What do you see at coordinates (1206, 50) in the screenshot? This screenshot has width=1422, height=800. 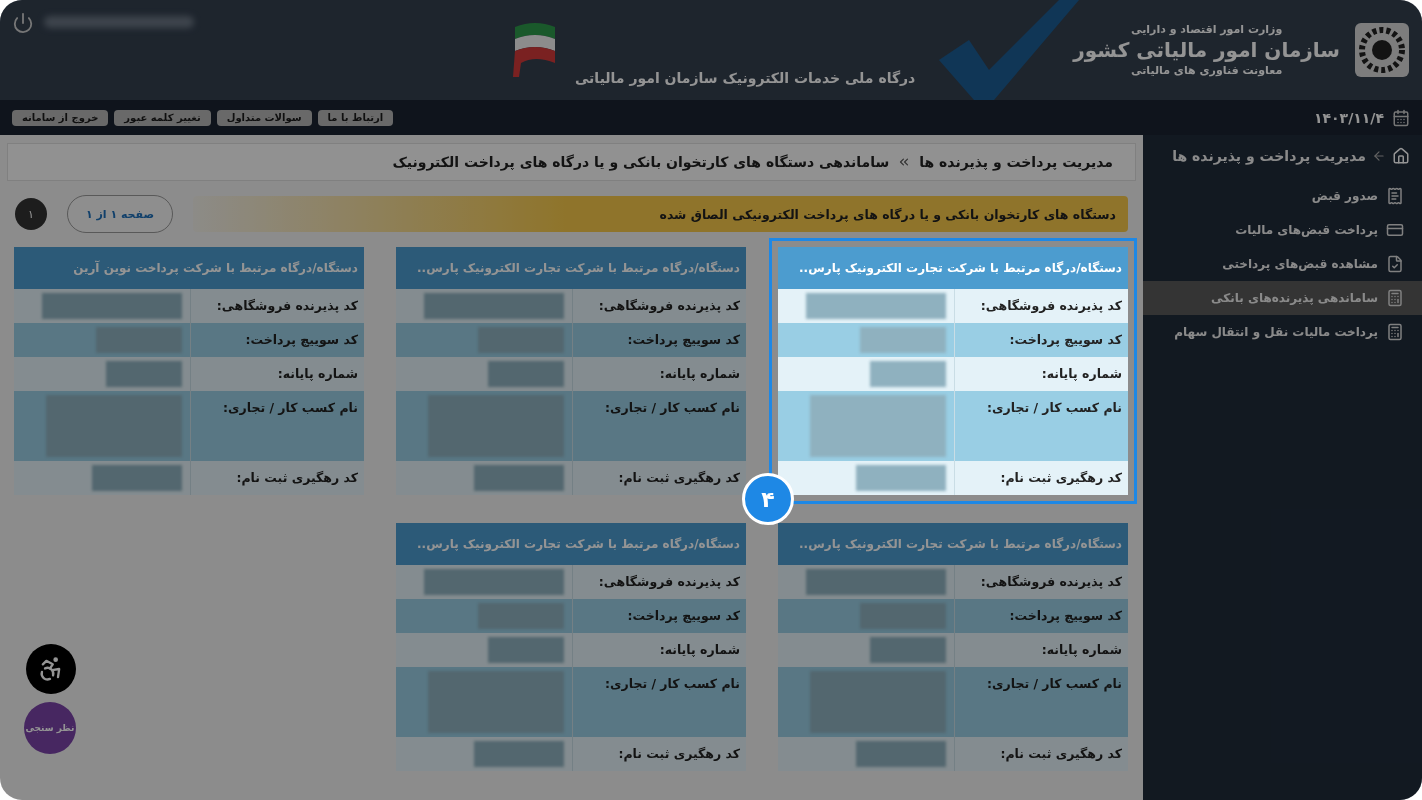 I see `org-title: سازمان امور مالیاتی کشور` at bounding box center [1206, 50].